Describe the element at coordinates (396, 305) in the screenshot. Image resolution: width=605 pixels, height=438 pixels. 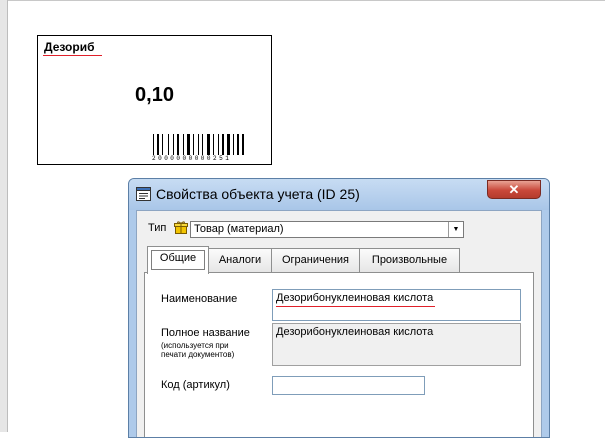
I see `name-field: Дезорибонуклеиновая кислота` at that location.